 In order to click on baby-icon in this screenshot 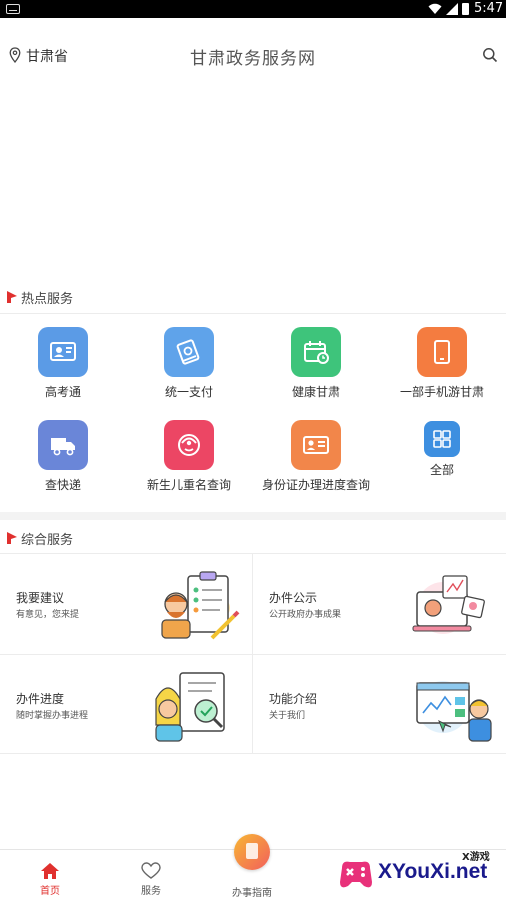, I will do `click(189, 445)`.